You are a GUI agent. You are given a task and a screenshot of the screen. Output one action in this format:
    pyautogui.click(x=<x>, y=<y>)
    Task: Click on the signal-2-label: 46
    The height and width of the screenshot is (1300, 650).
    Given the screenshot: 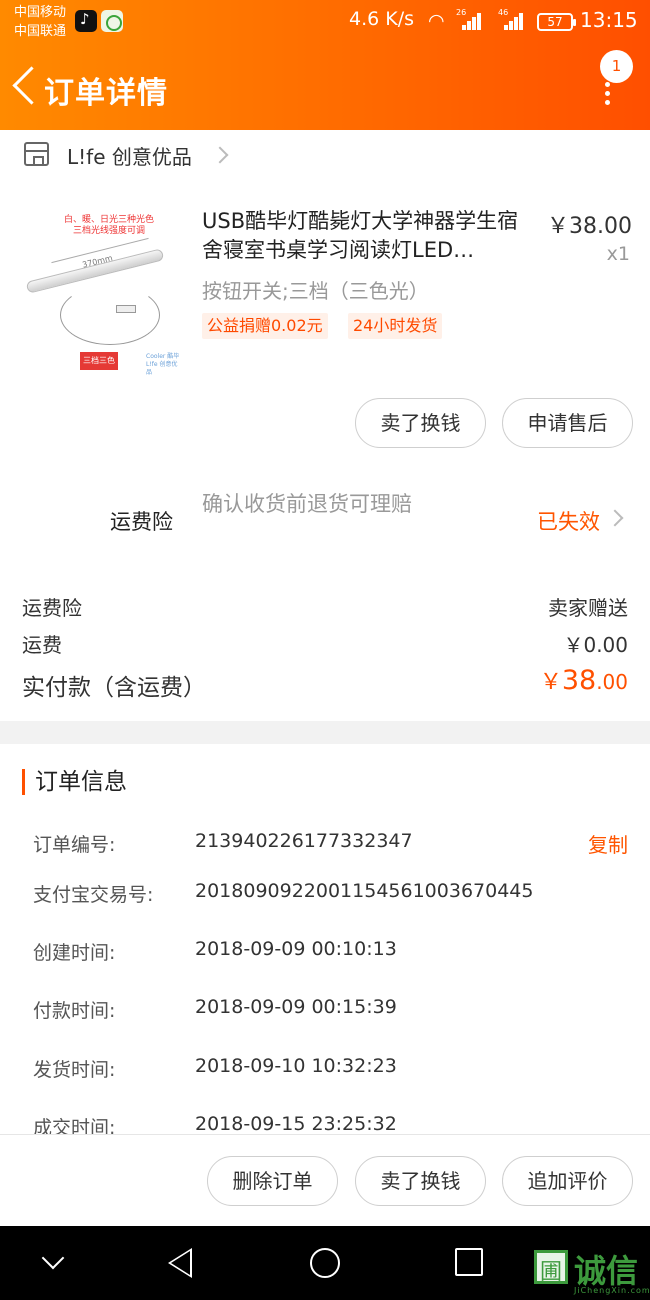 What is the action you would take?
    pyautogui.click(x=503, y=12)
    